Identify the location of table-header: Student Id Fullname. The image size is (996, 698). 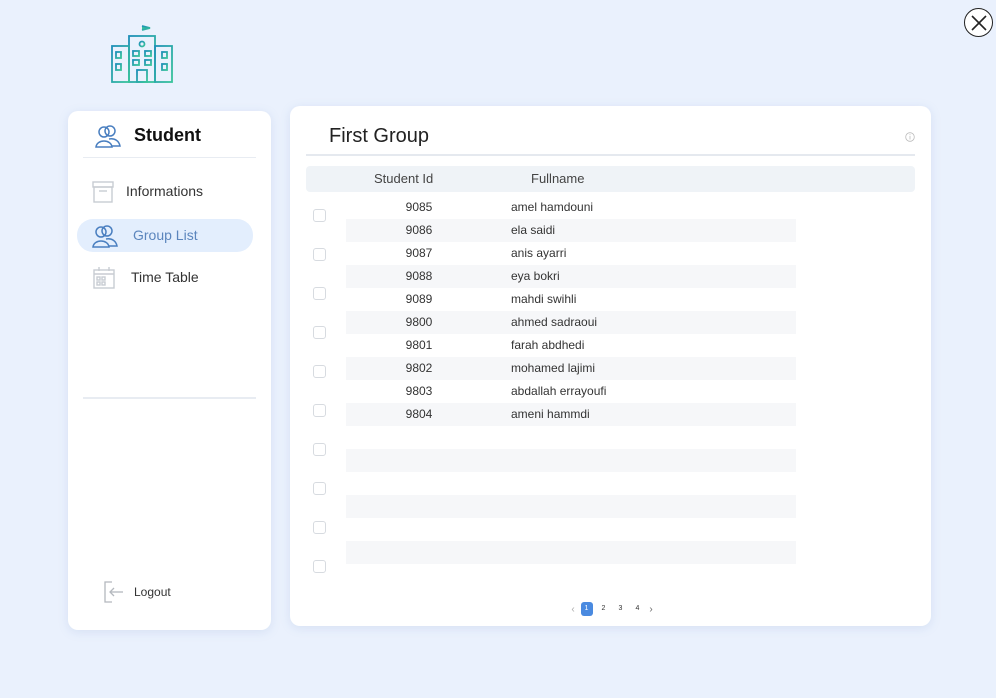
(610, 179).